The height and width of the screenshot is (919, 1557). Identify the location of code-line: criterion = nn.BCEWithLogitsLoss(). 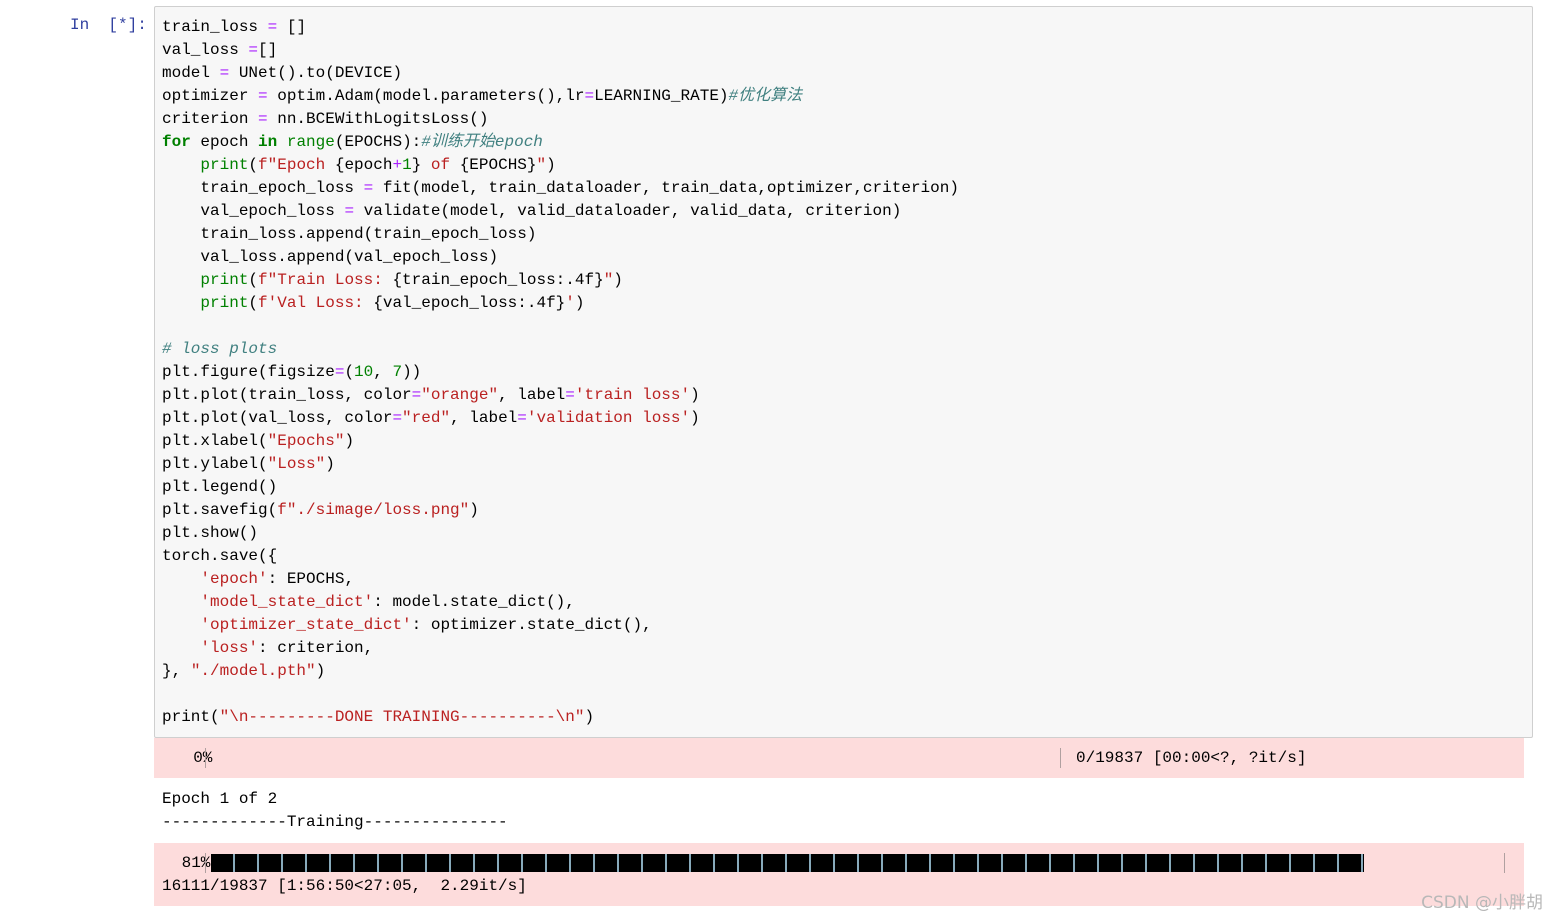
(560, 119).